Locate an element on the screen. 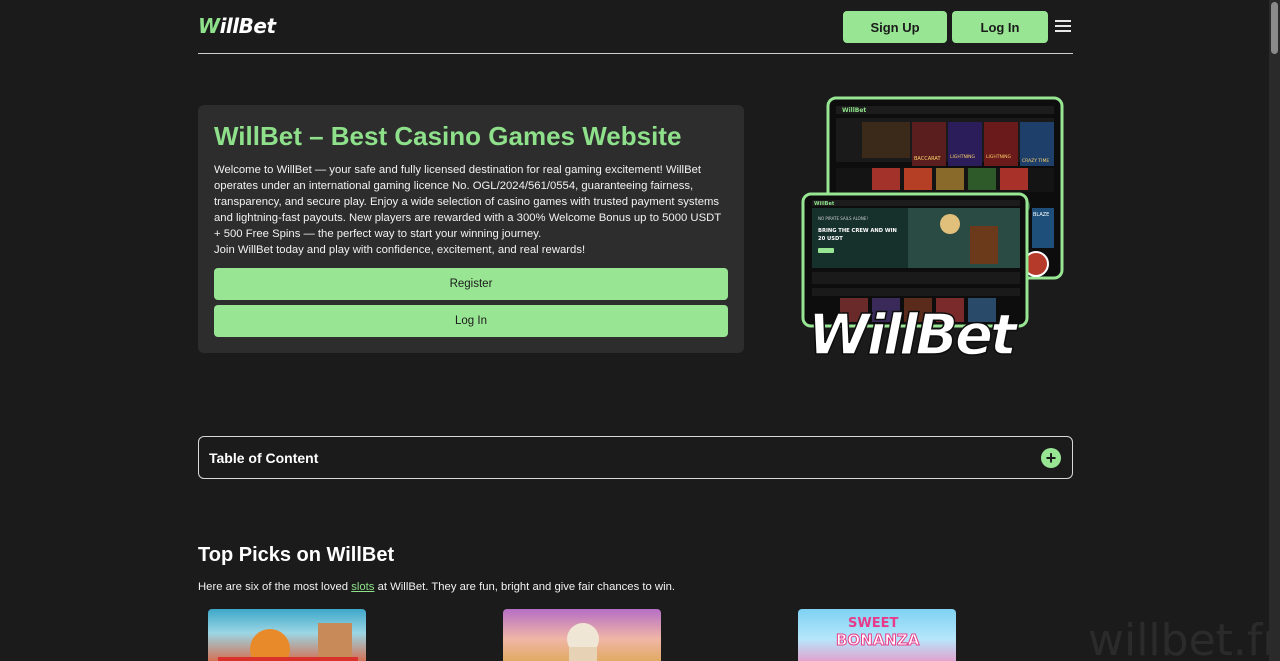 Image resolution: width=1280 pixels, height=661 pixels. game-card-big-bass-splash is located at coordinates (287, 635).